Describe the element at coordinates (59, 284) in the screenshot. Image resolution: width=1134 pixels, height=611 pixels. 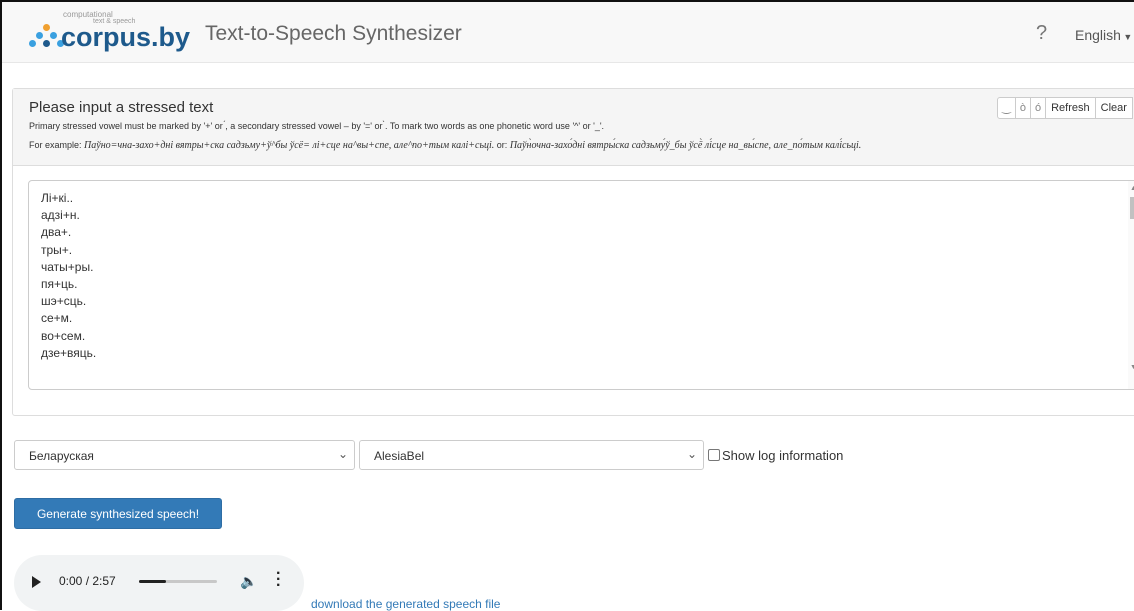
I see `text-line: пя+ць.` at that location.